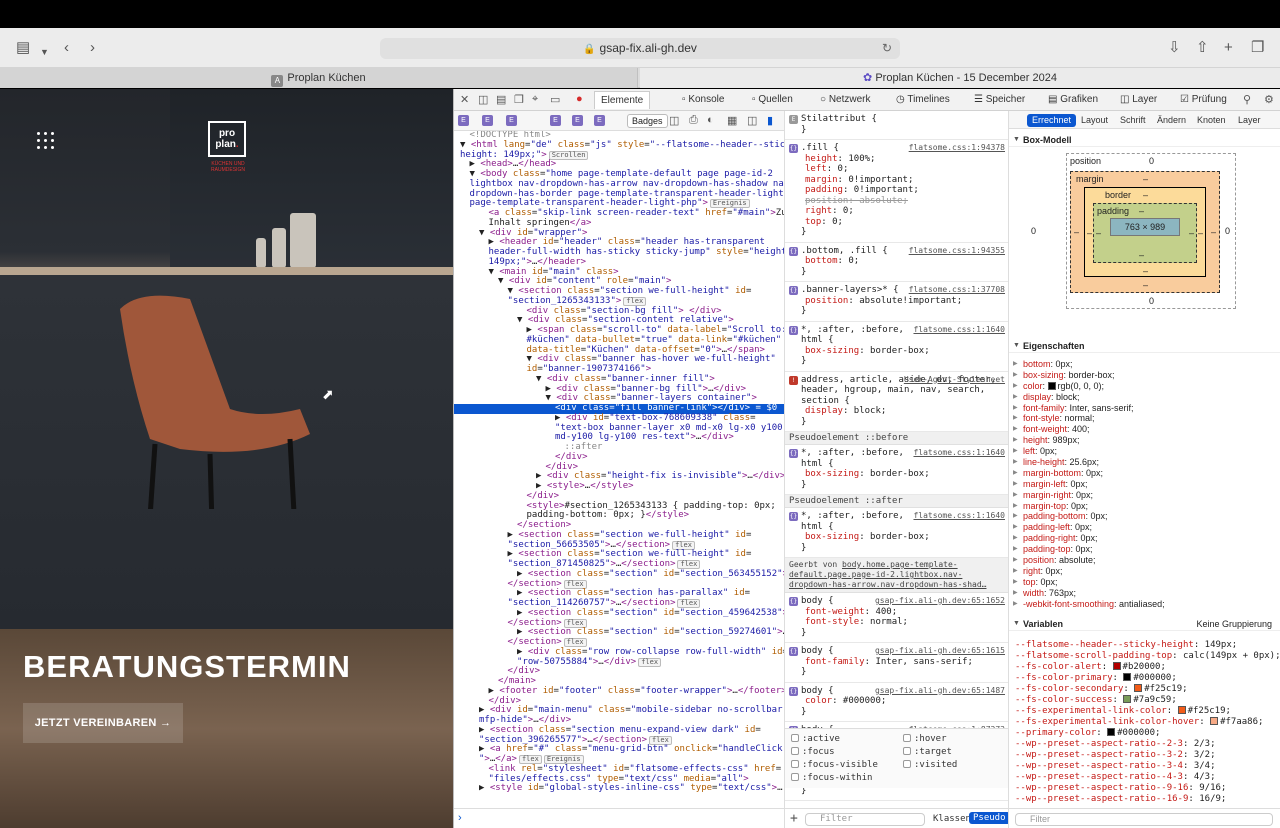 Image resolution: width=1280 pixels, height=828 pixels. Describe the element at coordinates (693, 120) in the screenshot. I see `print-icon: ⎙` at that location.